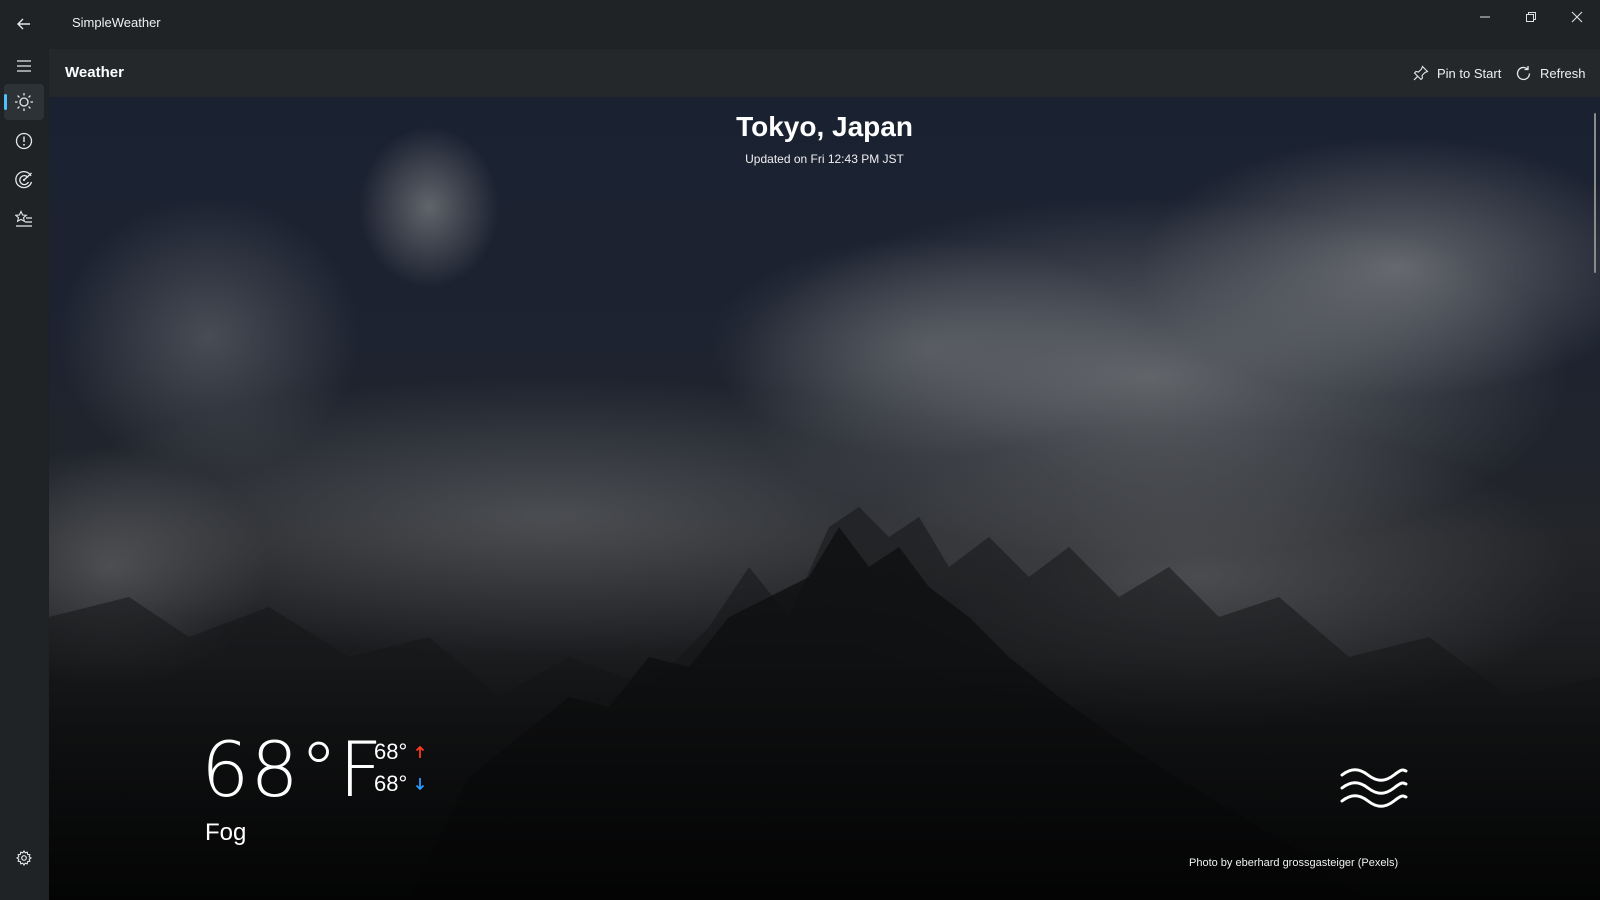 The height and width of the screenshot is (900, 1600). Describe the element at coordinates (1523, 72) in the screenshot. I see `refresh-icon` at that location.